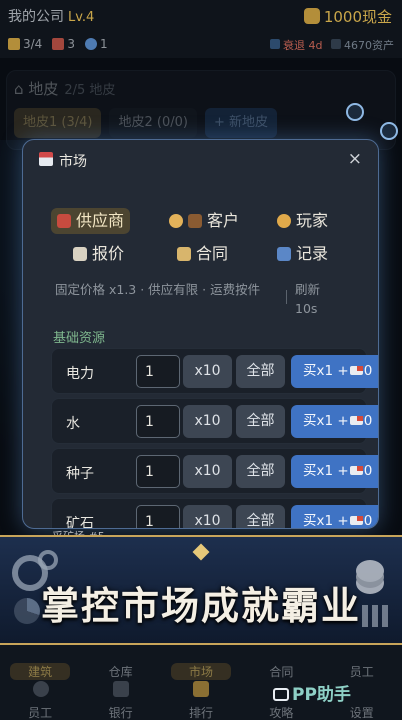  Describe the element at coordinates (362, 712) in the screenshot. I see `nav-settings: 设置` at that location.